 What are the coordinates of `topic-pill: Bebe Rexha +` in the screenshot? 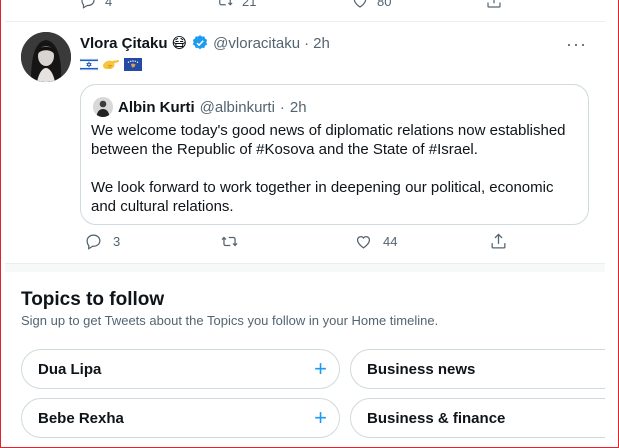 It's located at (180, 418).